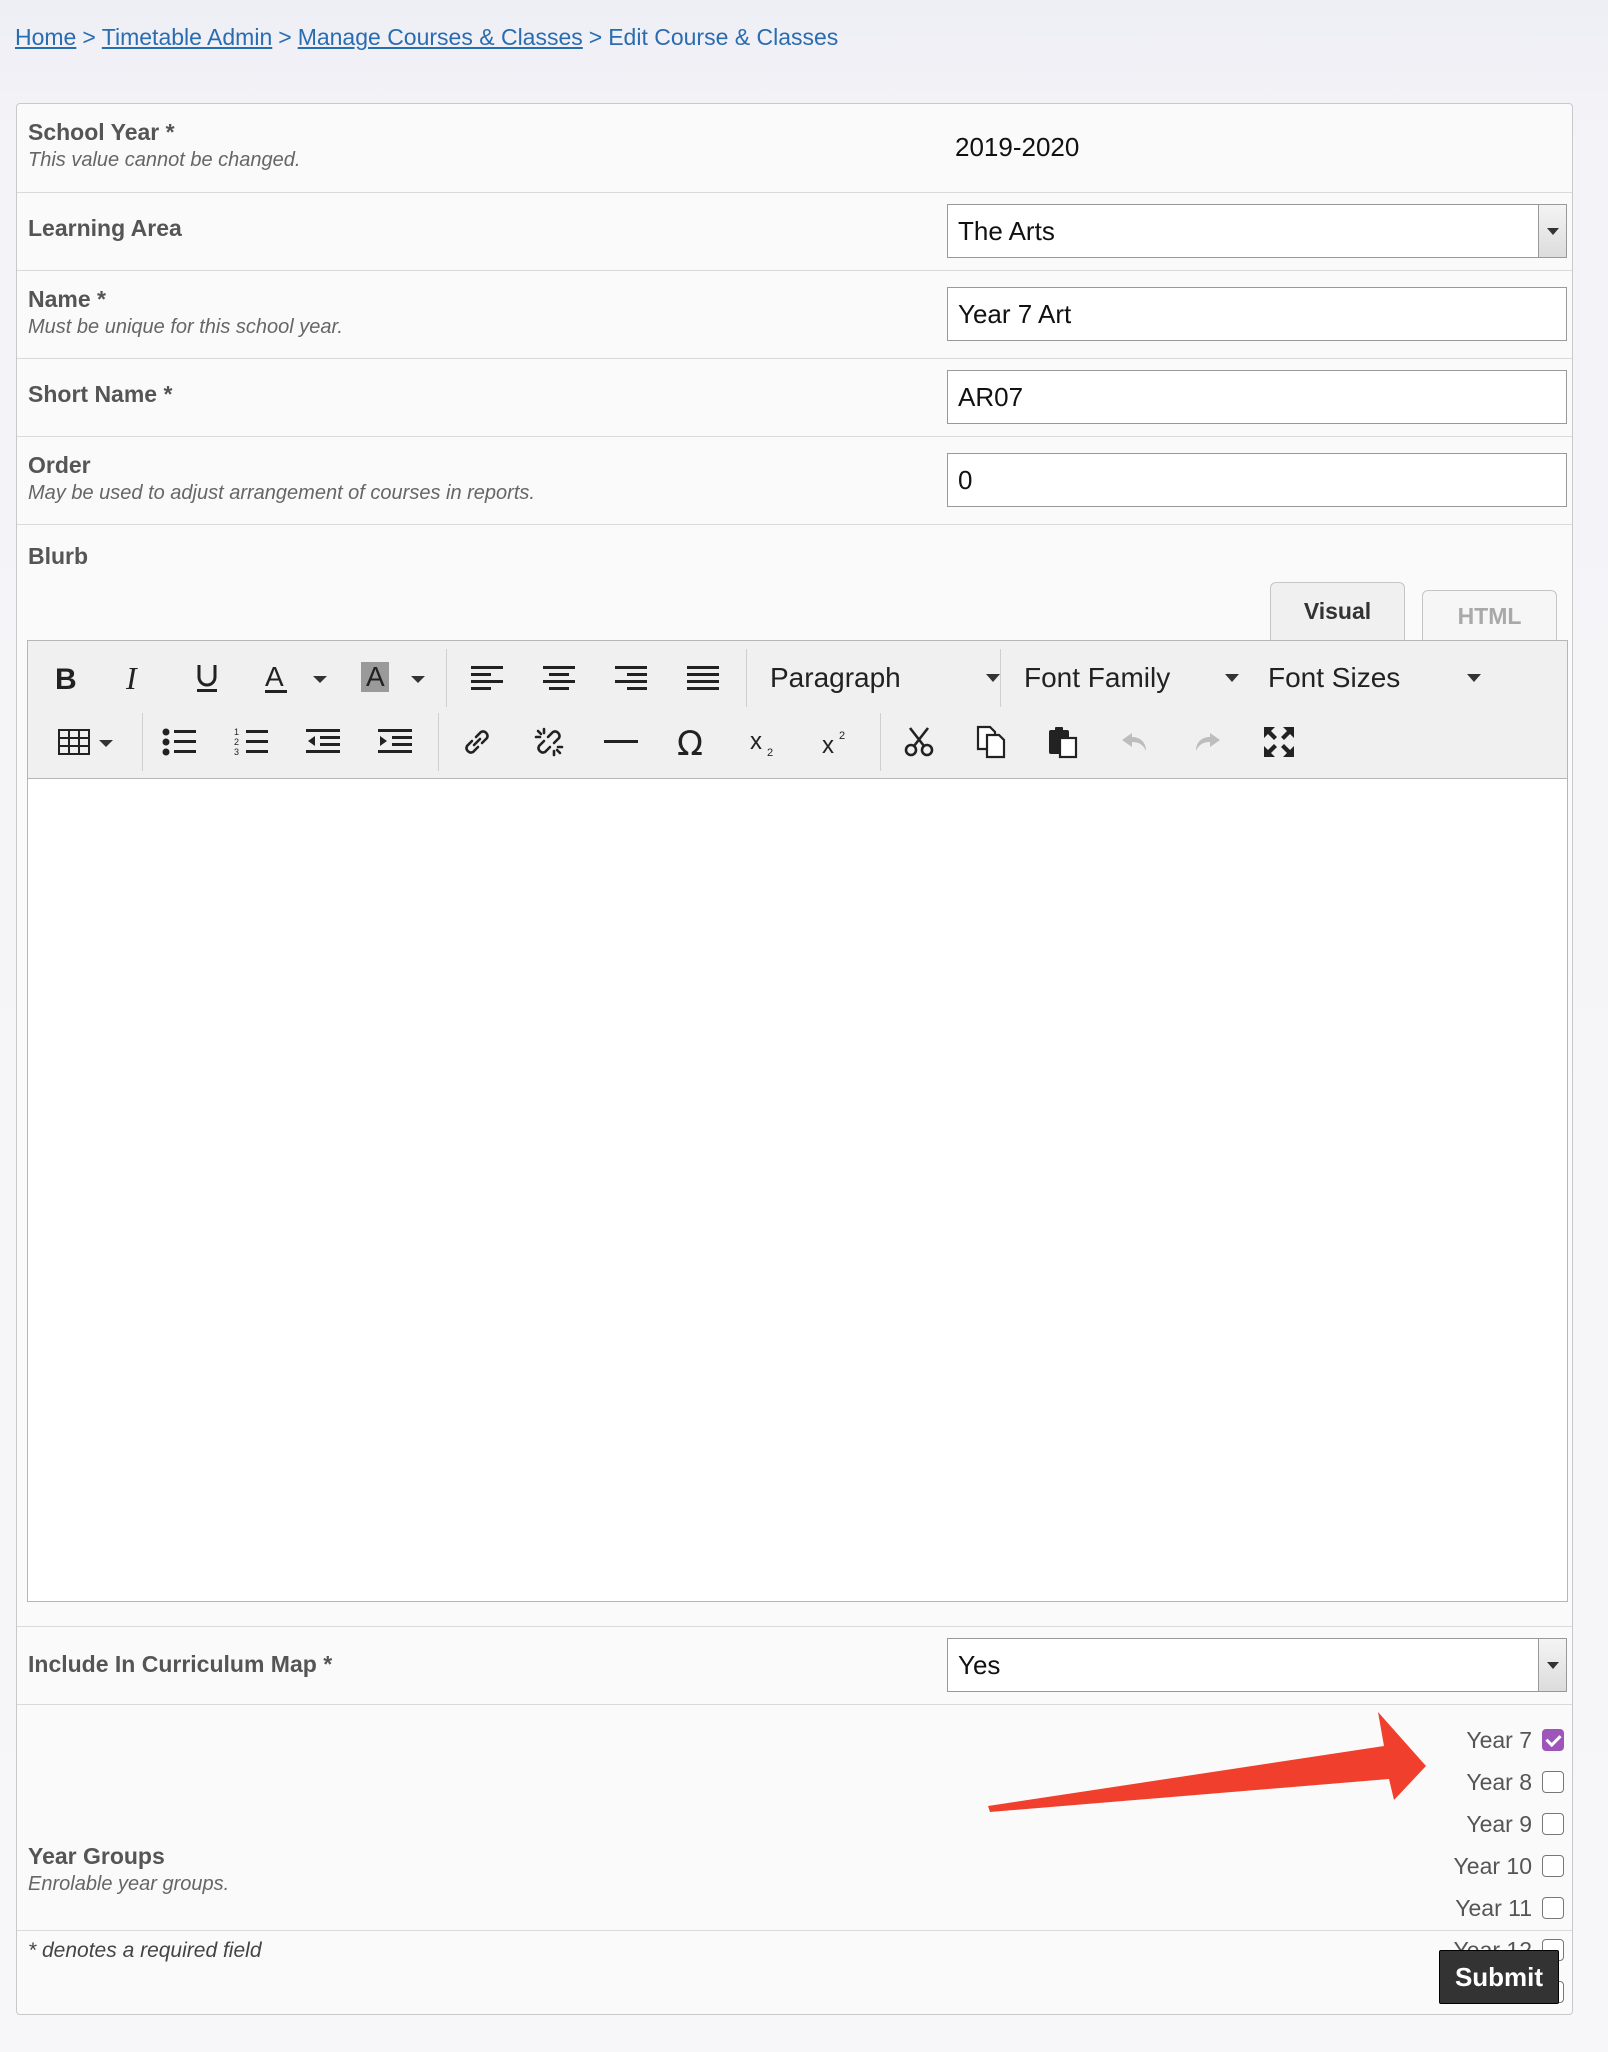  What do you see at coordinates (180, 1664) in the screenshot?
I see `curriculum-map-label: Include In Curriculum Map *` at bounding box center [180, 1664].